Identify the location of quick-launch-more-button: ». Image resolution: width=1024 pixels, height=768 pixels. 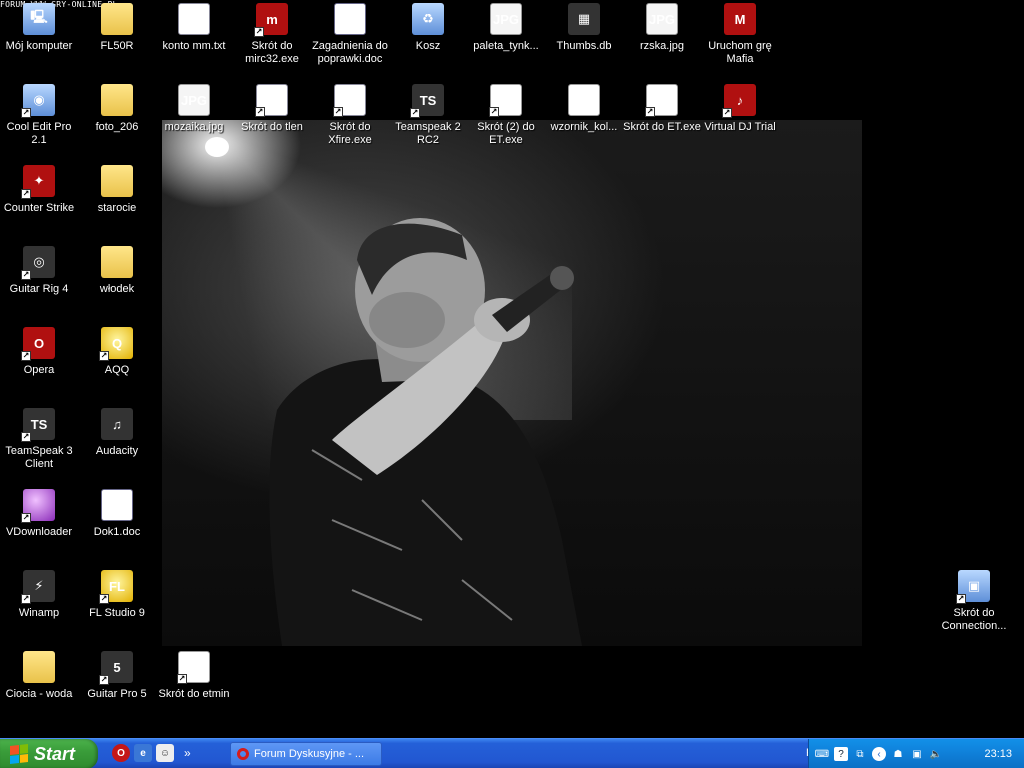
(187, 753).